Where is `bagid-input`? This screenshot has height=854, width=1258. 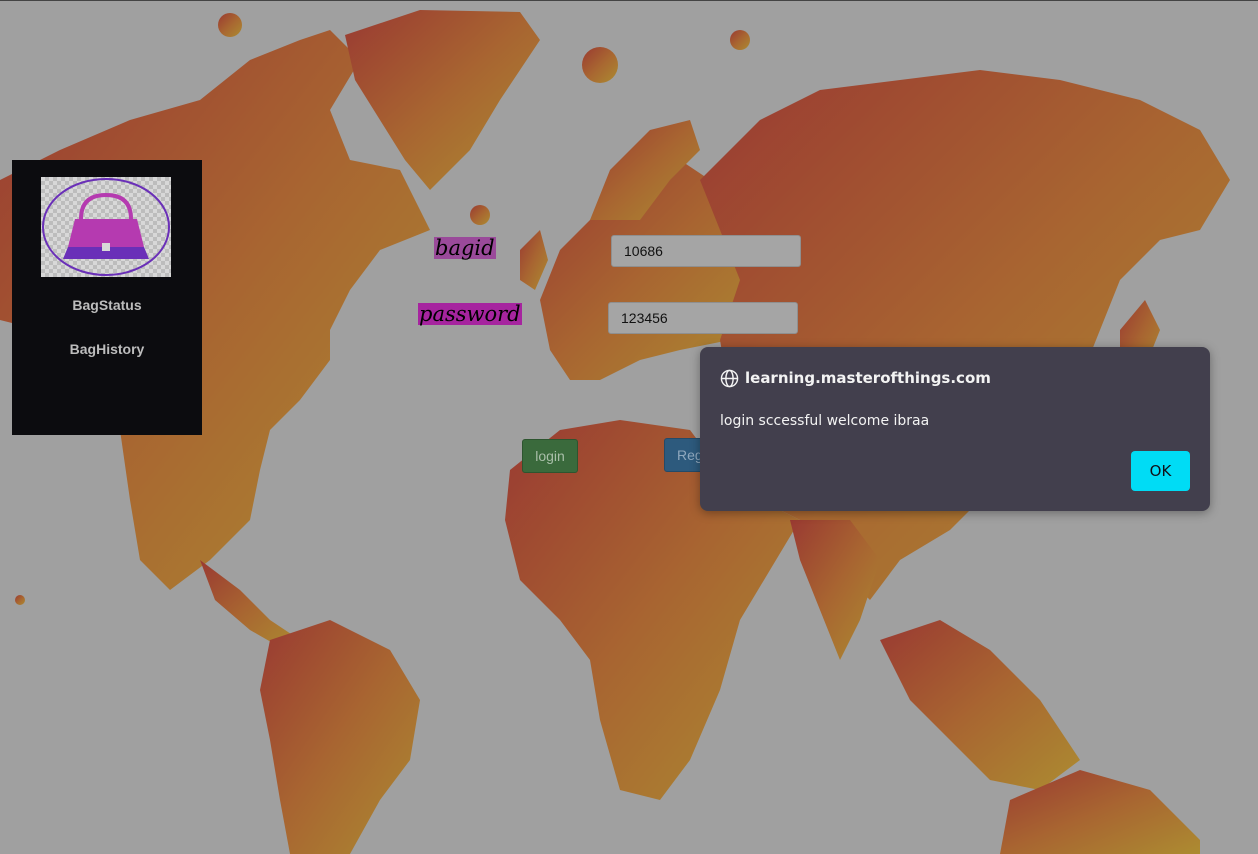
bagid-input is located at coordinates (706, 251).